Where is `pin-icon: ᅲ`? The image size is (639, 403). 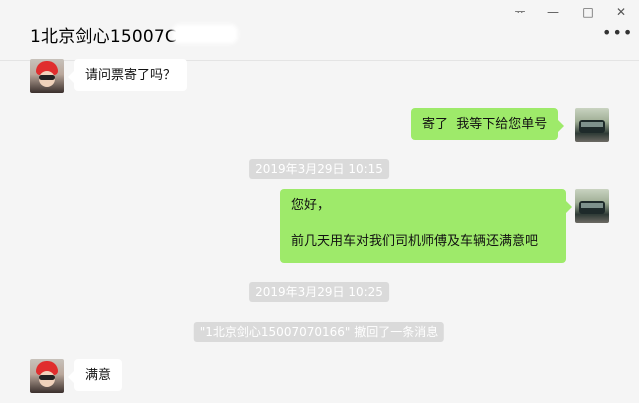
pin-icon: ᅲ is located at coordinates (520, 12).